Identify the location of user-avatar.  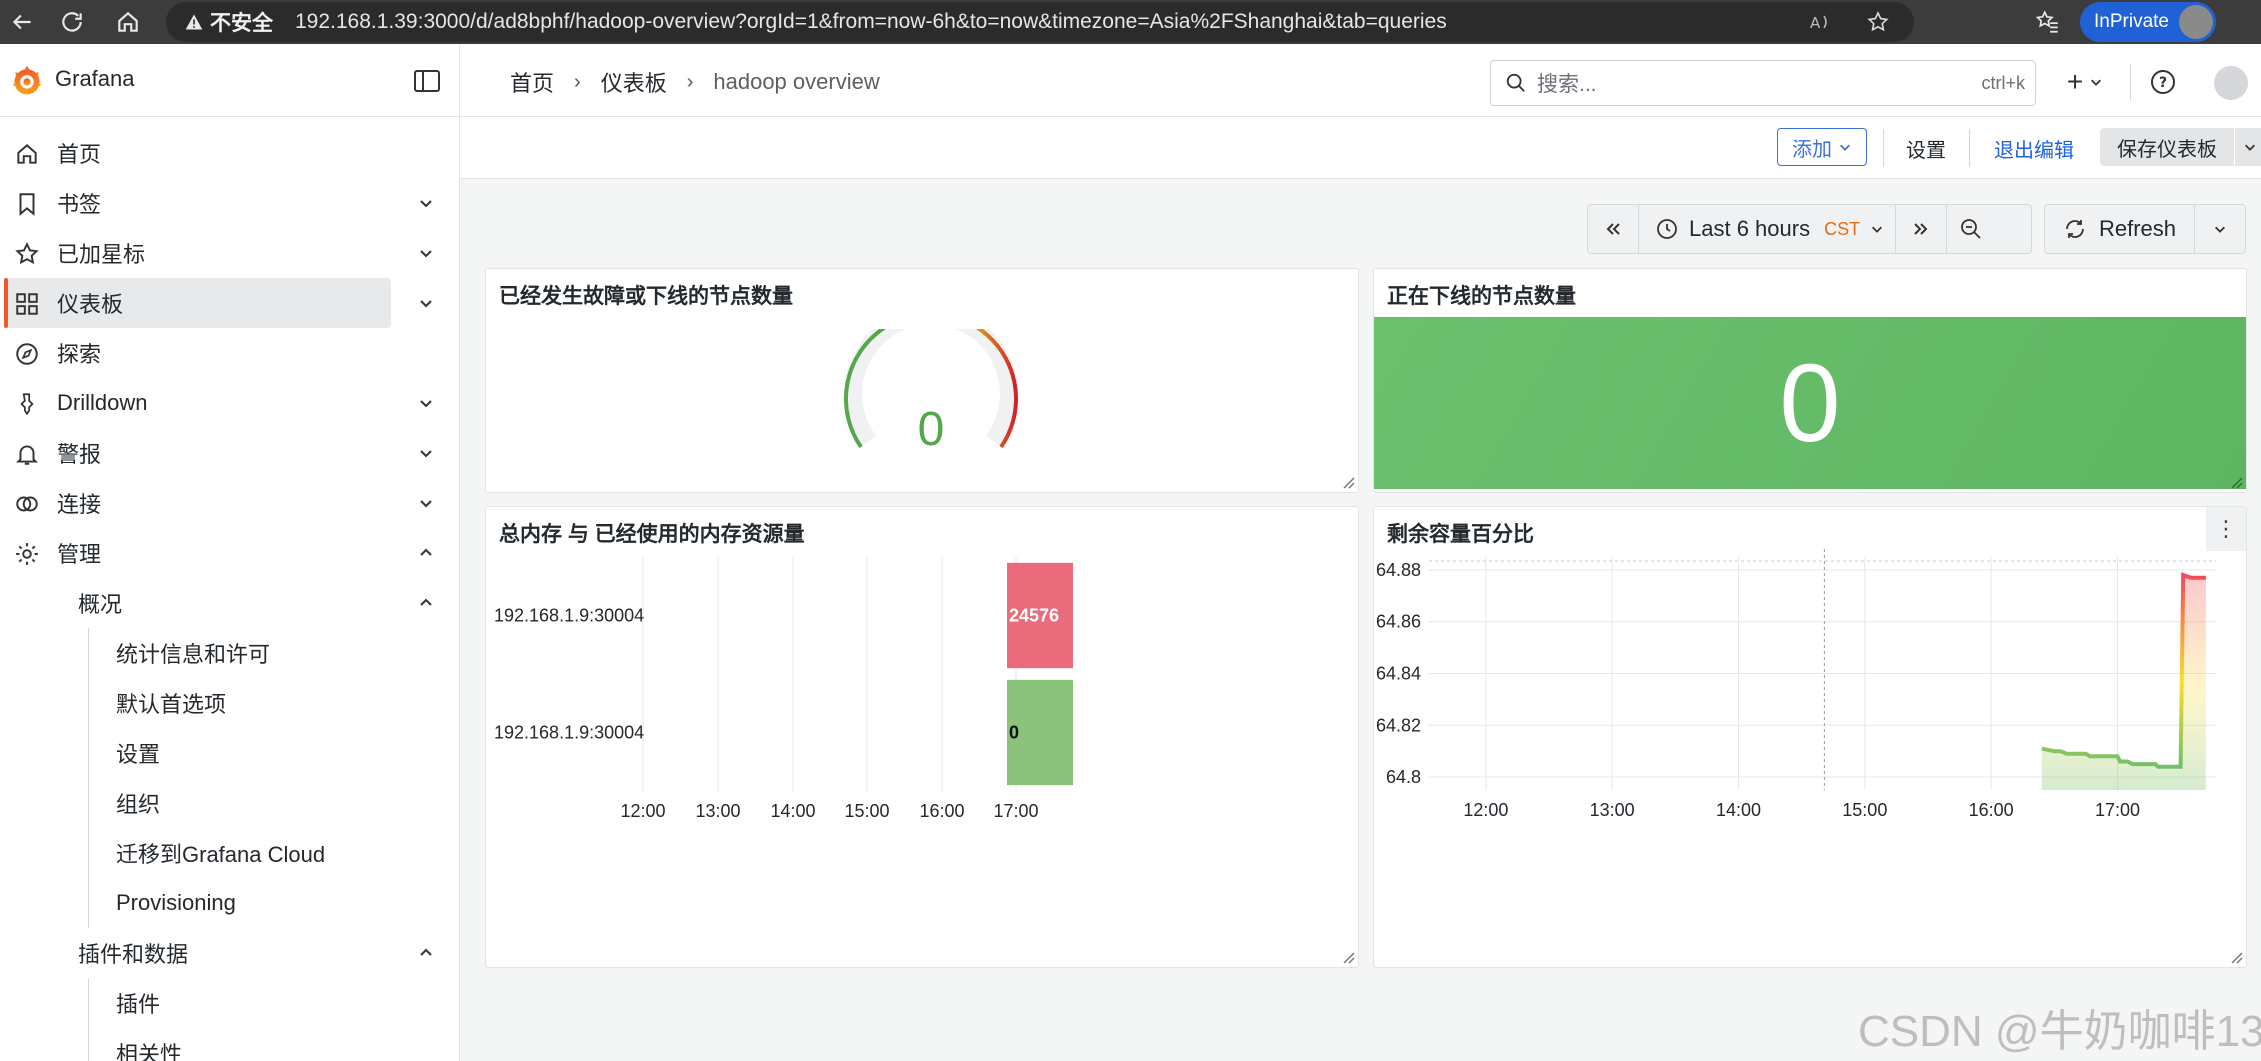
(2231, 83).